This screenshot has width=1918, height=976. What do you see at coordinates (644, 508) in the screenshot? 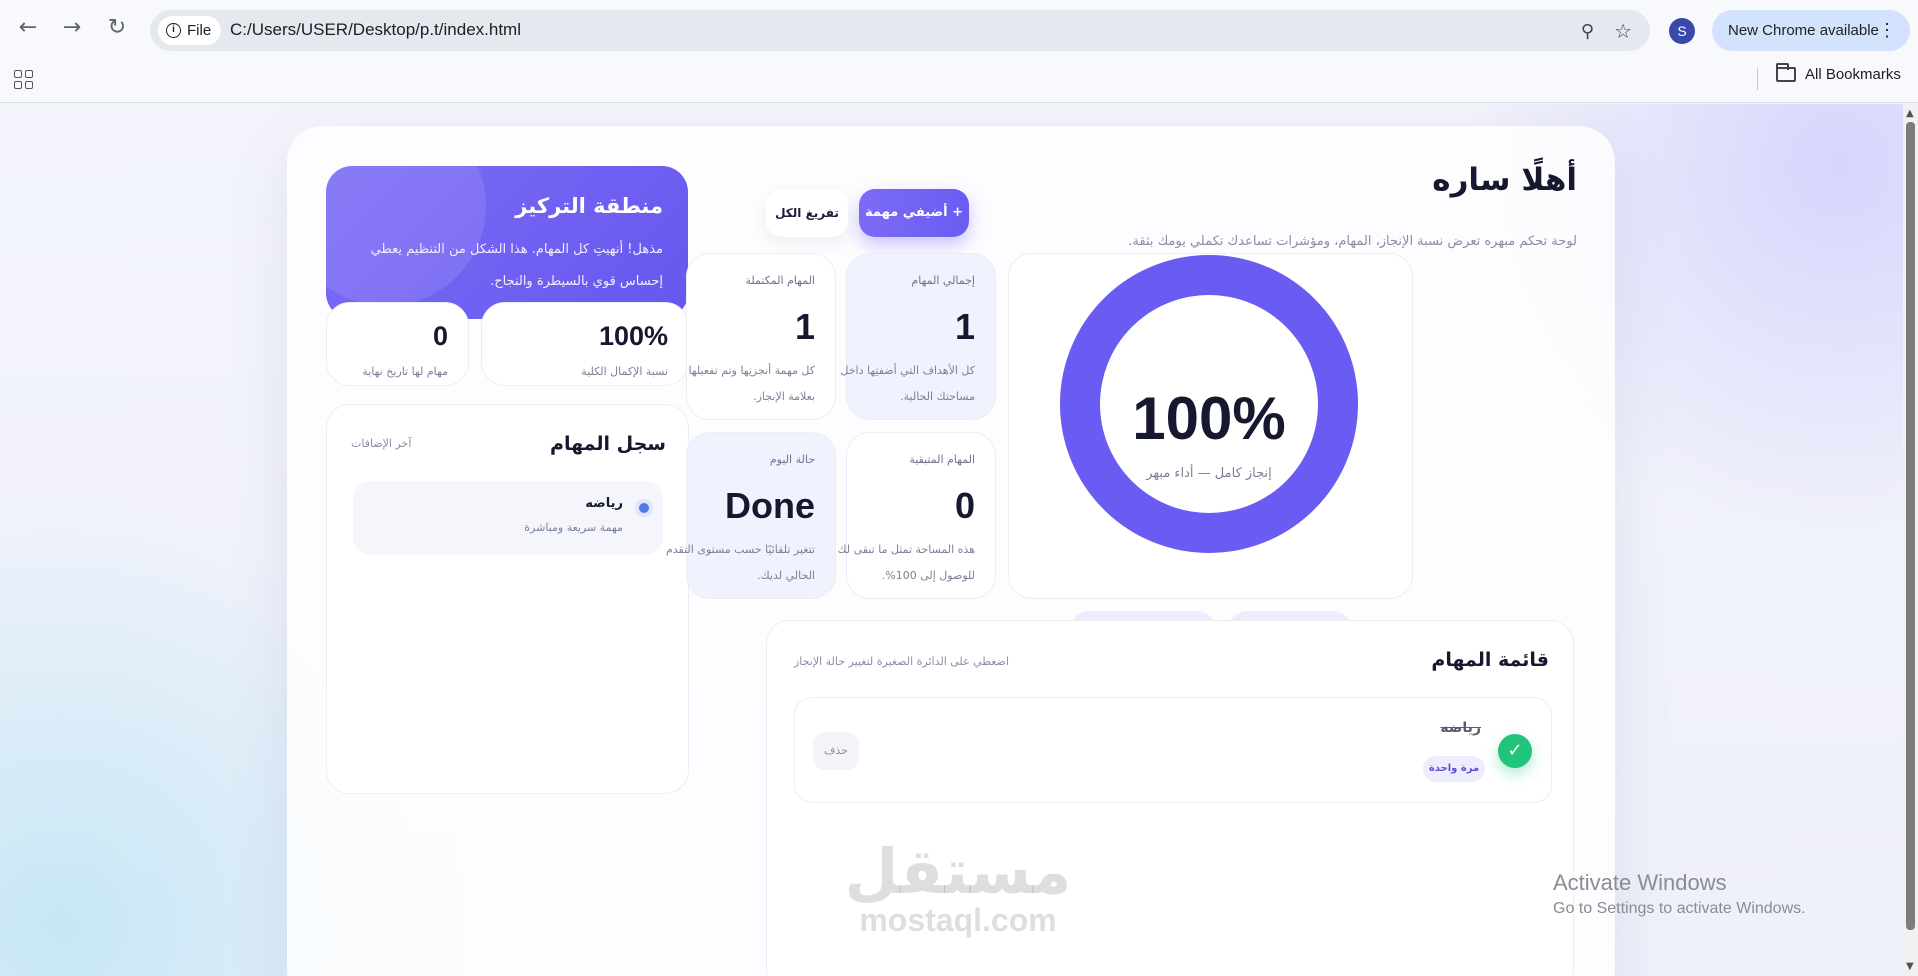
I see `status-dot-icon` at bounding box center [644, 508].